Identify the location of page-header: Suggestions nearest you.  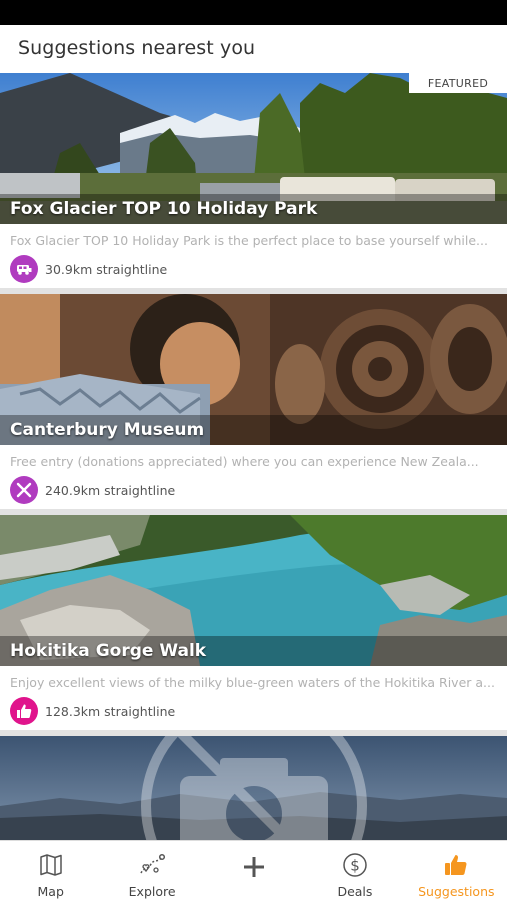
(253, 49).